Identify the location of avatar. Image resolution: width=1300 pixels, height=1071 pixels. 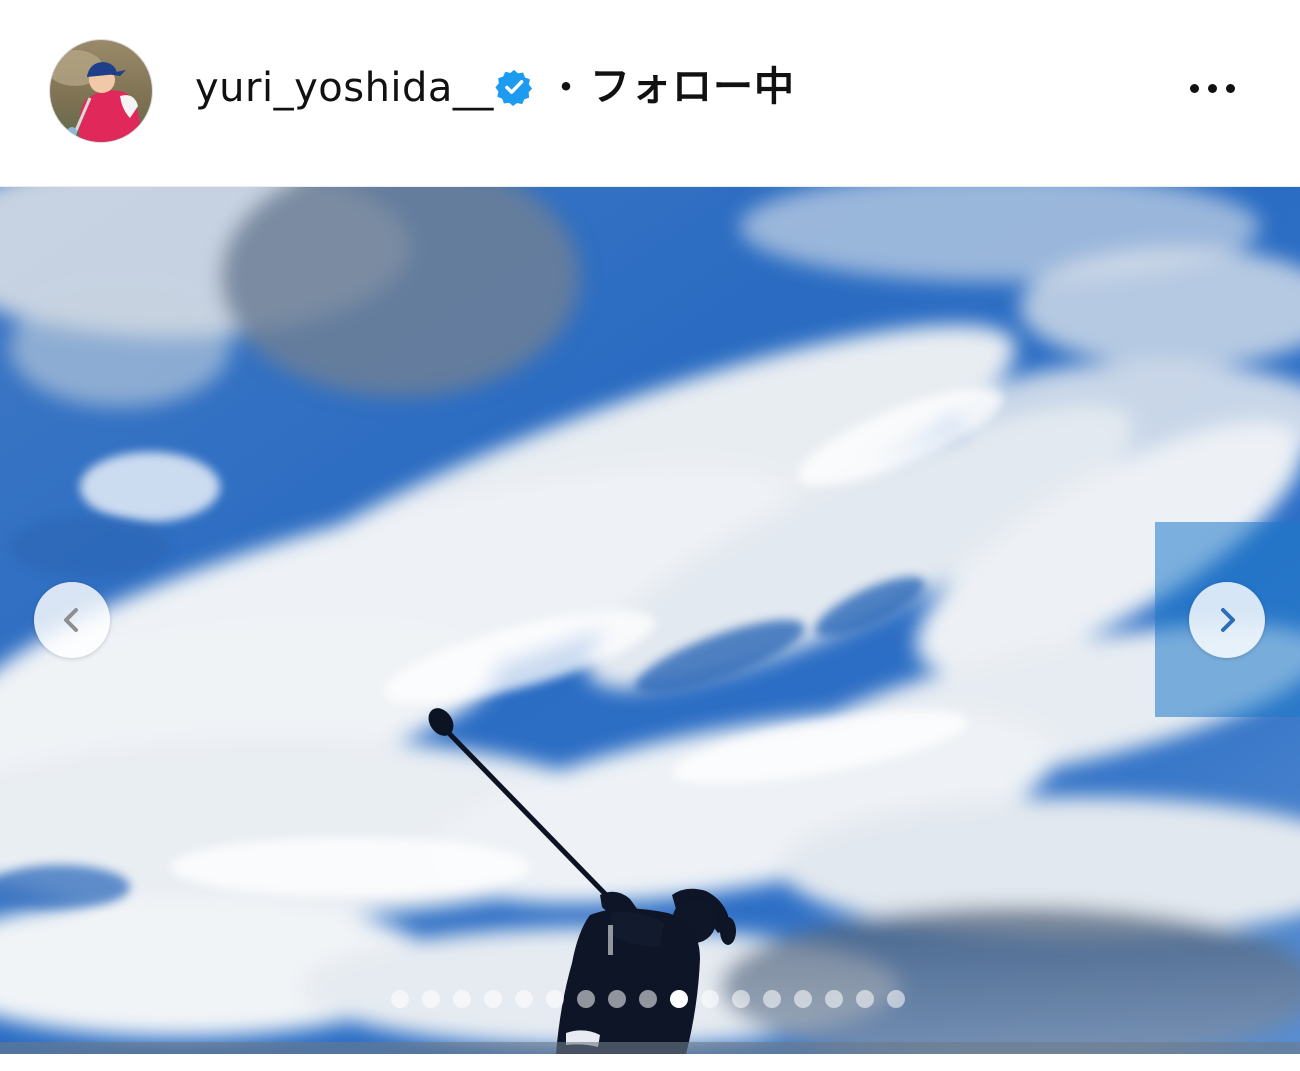
(101, 91).